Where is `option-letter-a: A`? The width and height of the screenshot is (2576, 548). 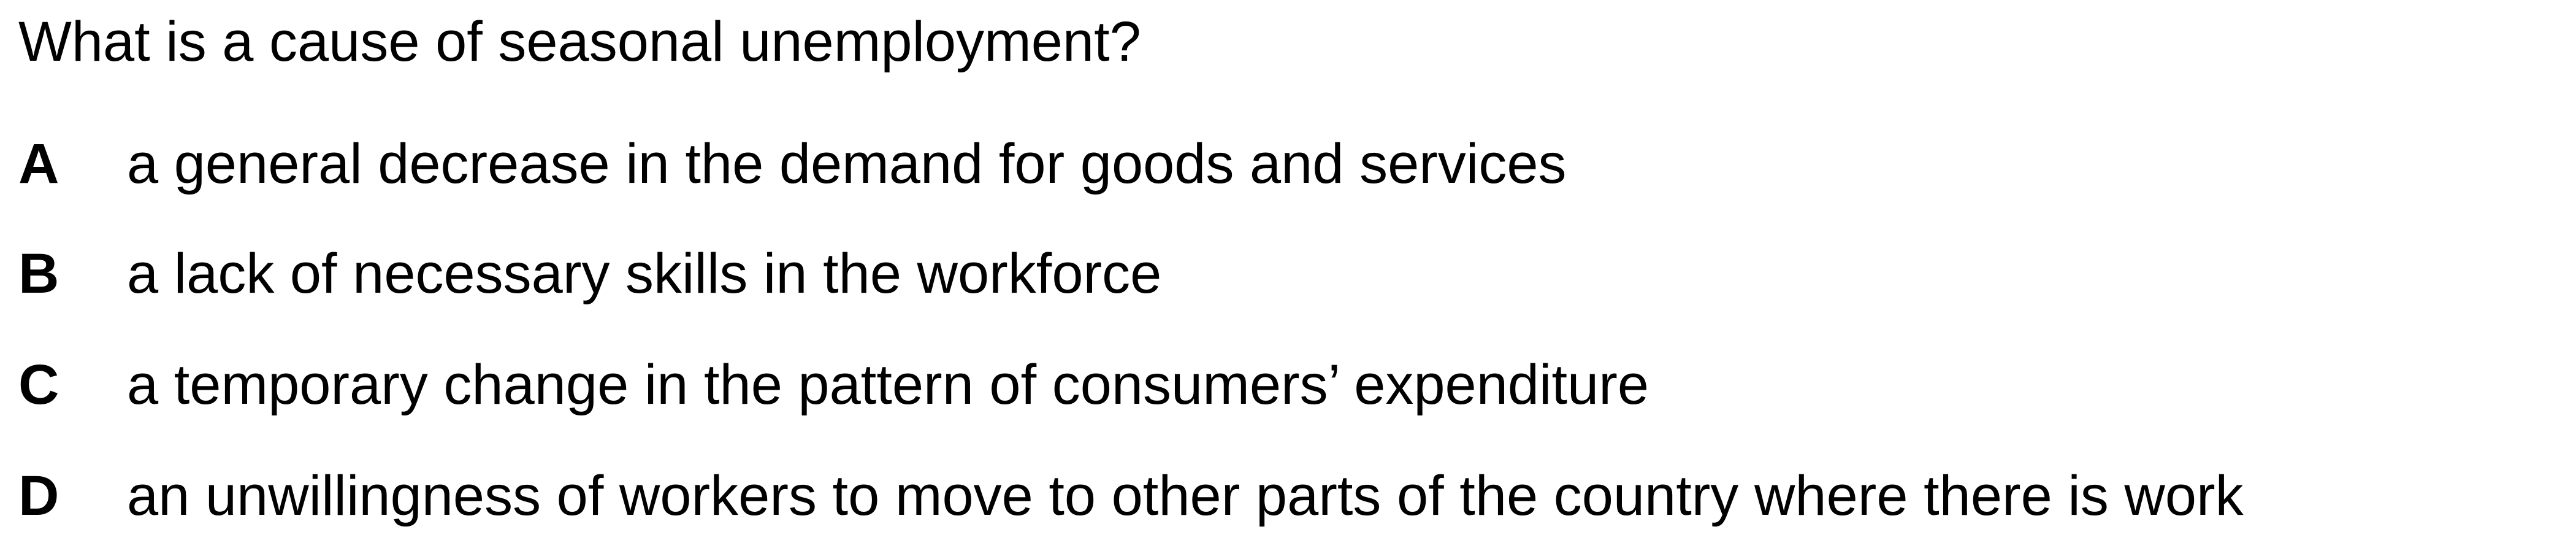
option-letter-a: A is located at coordinates (38, 164).